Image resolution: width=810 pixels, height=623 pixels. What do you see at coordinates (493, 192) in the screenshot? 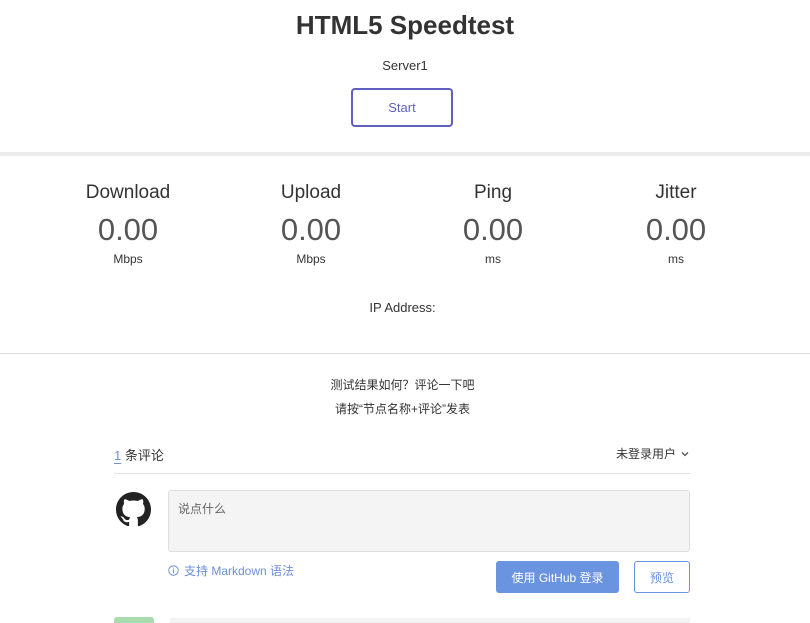
I see `meter-label: Ping` at bounding box center [493, 192].